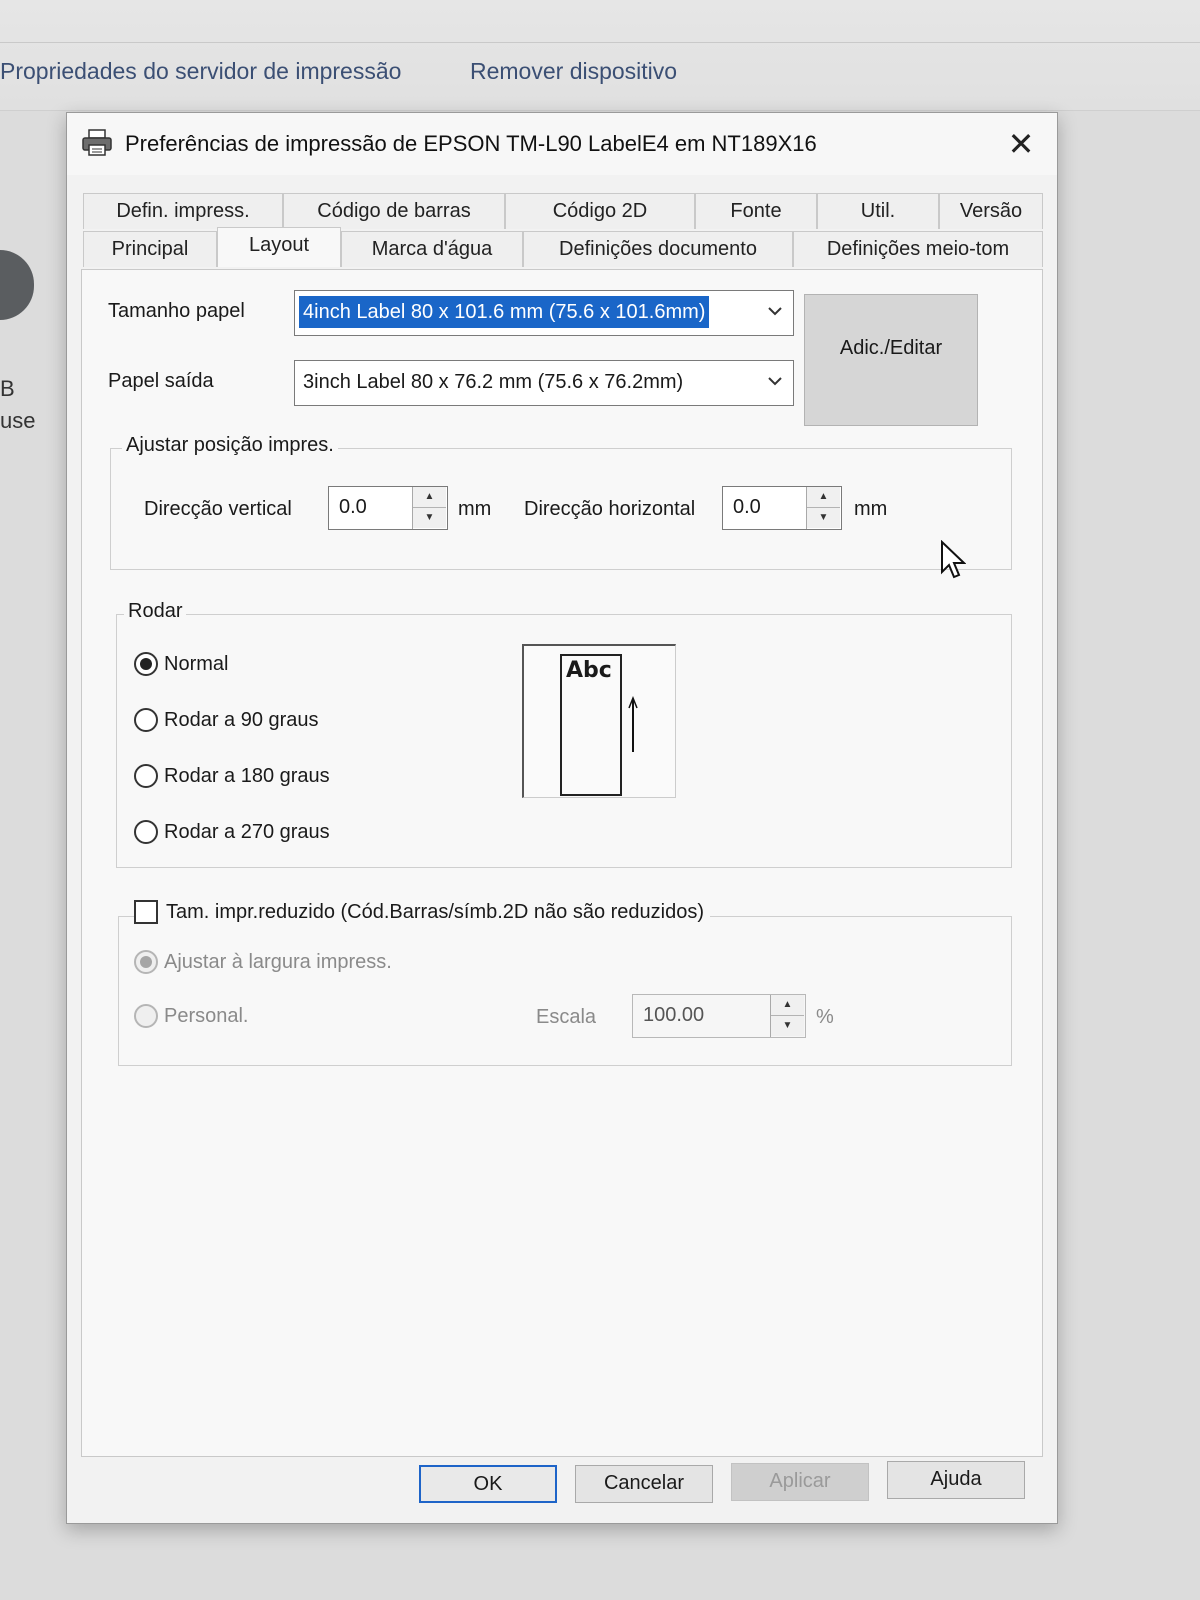  I want to click on tab-print-settings: Defin. impress., so click(183, 211).